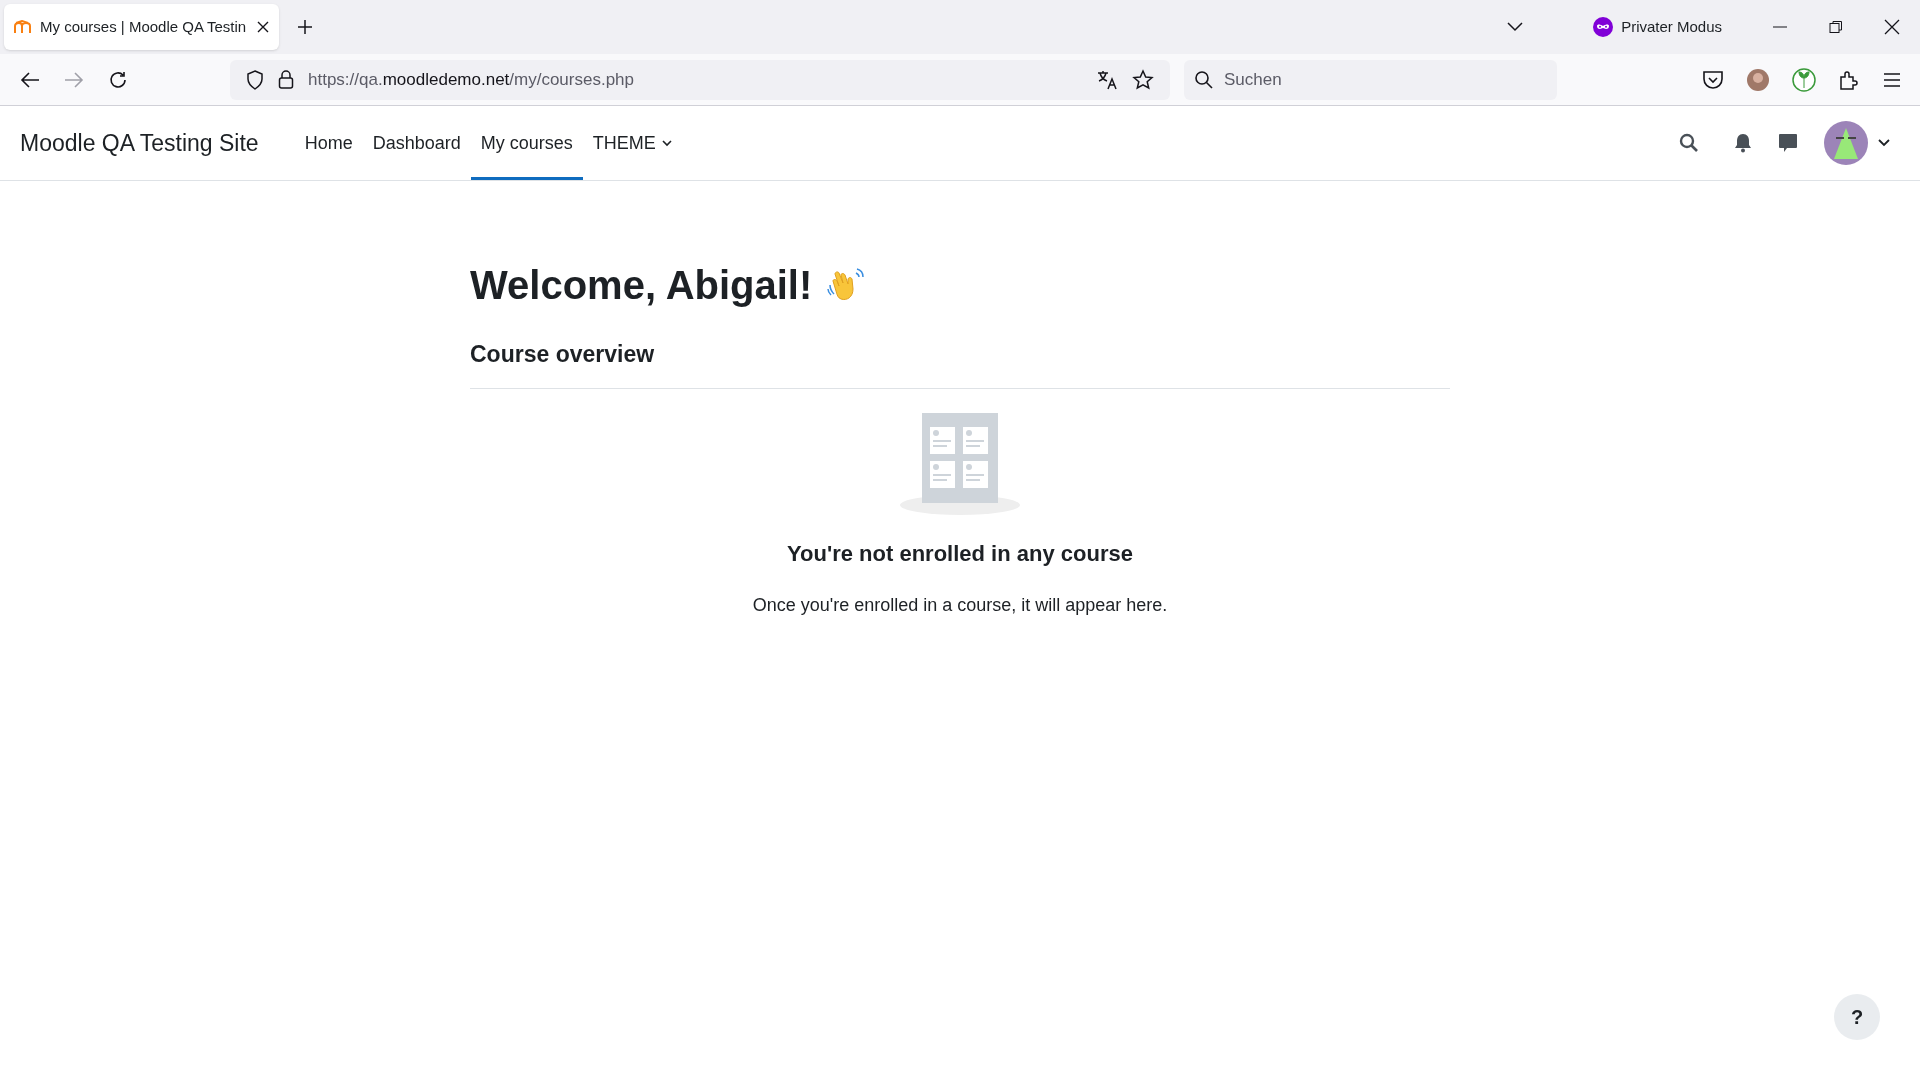  Describe the element at coordinates (960, 363) in the screenshot. I see `section-title: Course overview` at that location.